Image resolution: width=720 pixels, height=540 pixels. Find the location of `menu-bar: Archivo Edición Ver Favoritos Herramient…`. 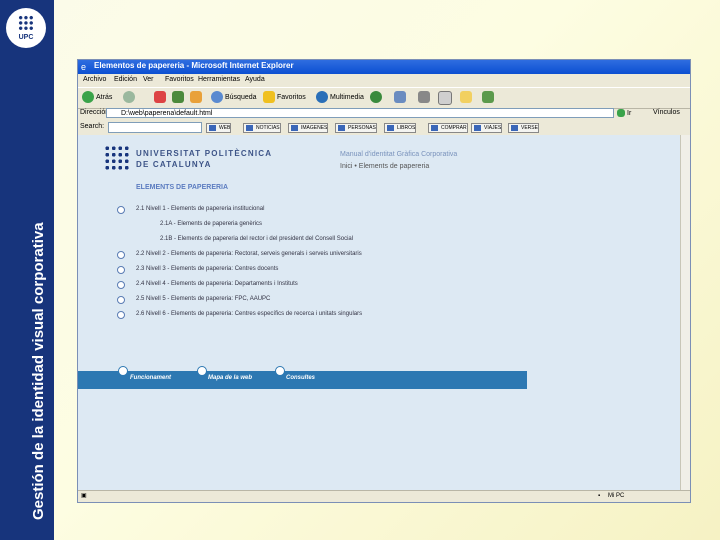

menu-bar: Archivo Edición Ver Favoritos Herramient… is located at coordinates (384, 80).